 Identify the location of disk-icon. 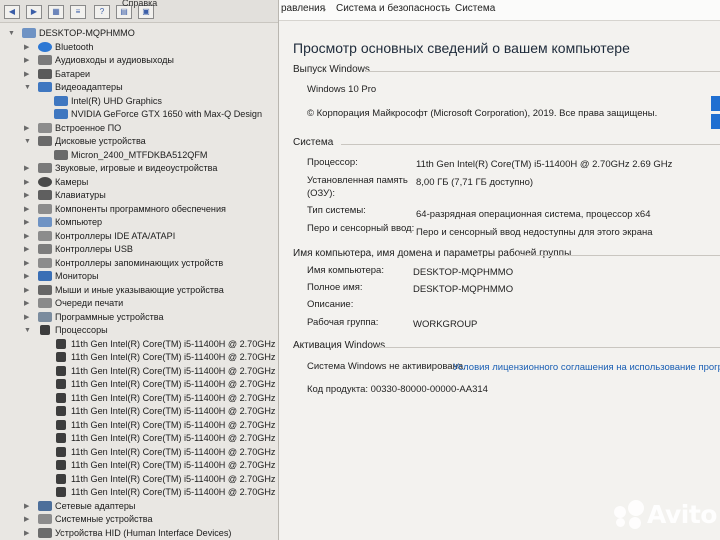
(61, 154).